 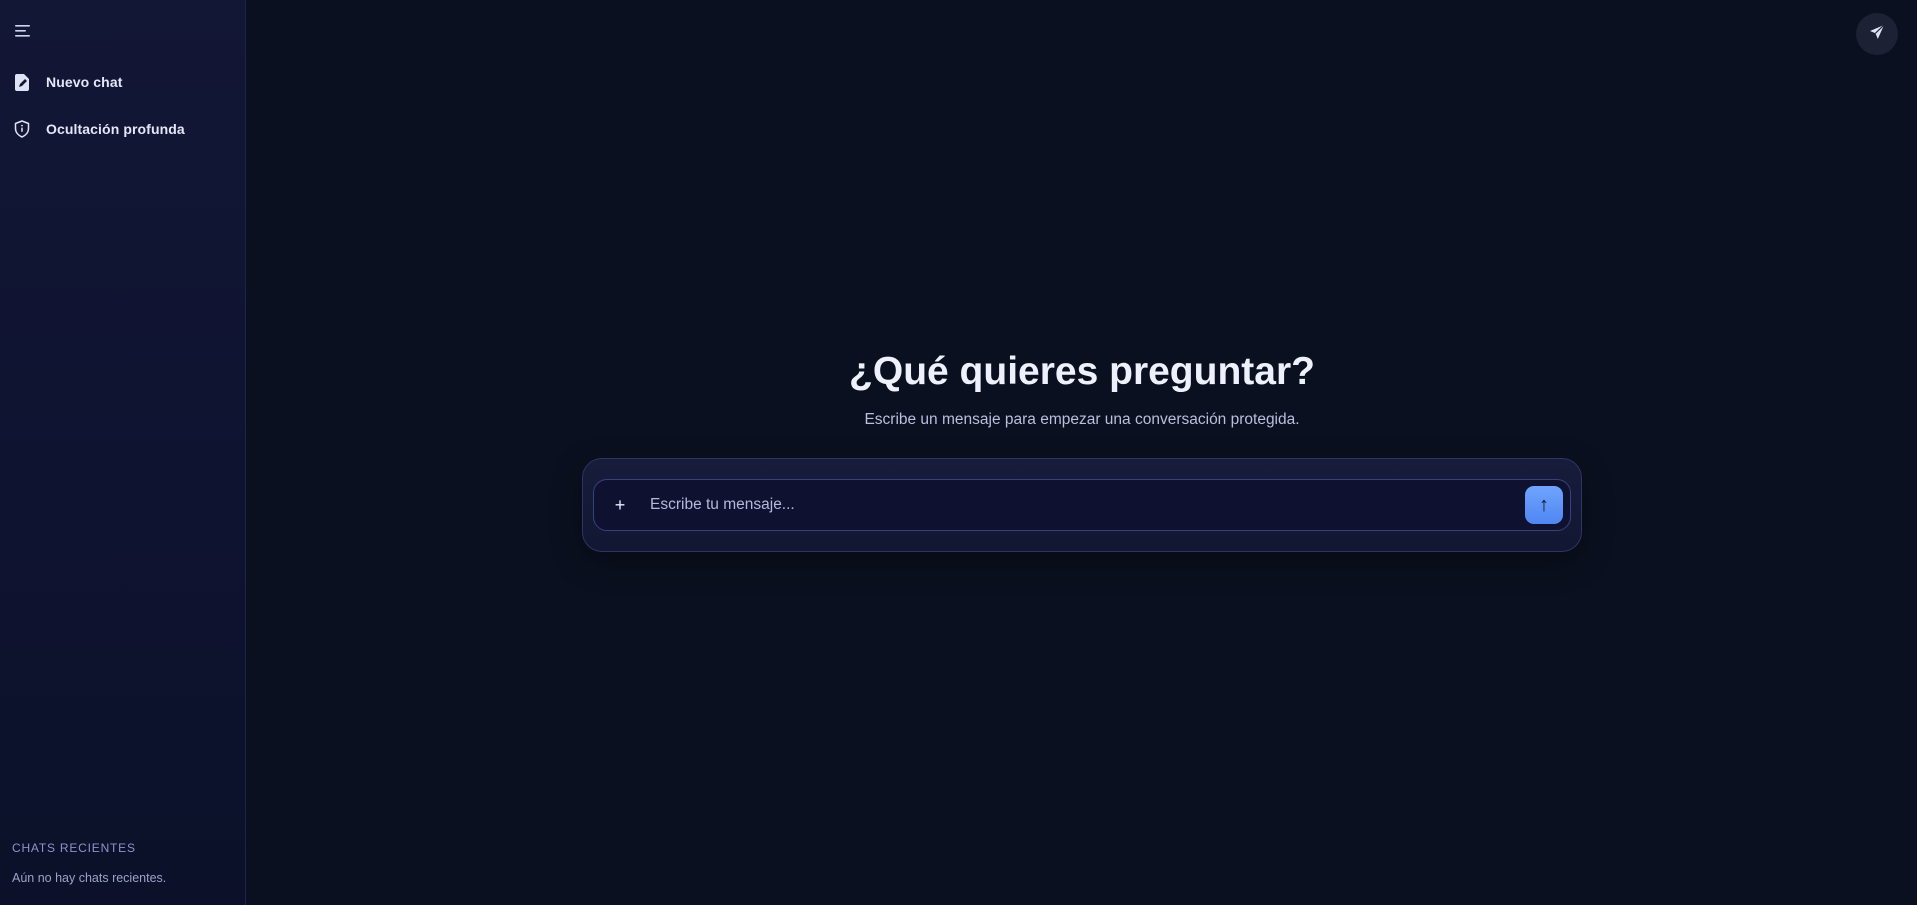 What do you see at coordinates (23, 31) in the screenshot?
I see `menu-icon` at bounding box center [23, 31].